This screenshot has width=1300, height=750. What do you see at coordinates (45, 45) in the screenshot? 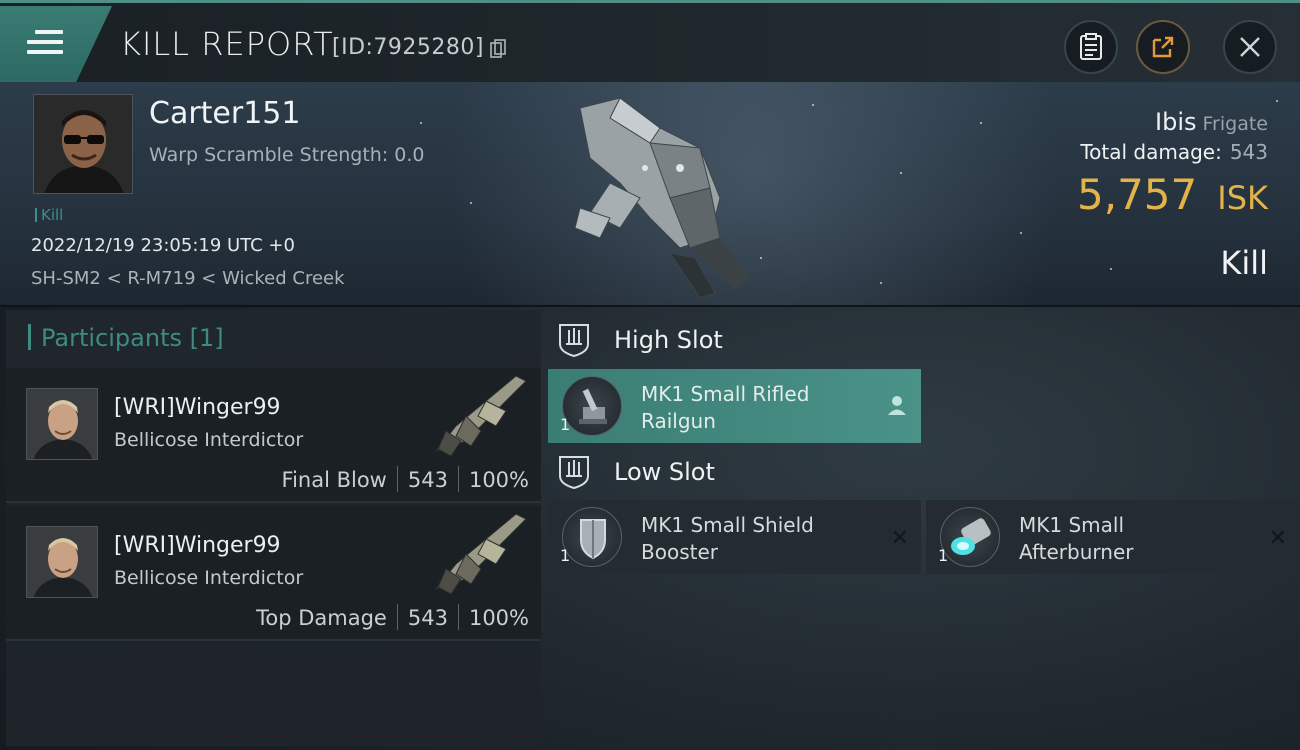
I see `hamburger-icon` at bounding box center [45, 45].